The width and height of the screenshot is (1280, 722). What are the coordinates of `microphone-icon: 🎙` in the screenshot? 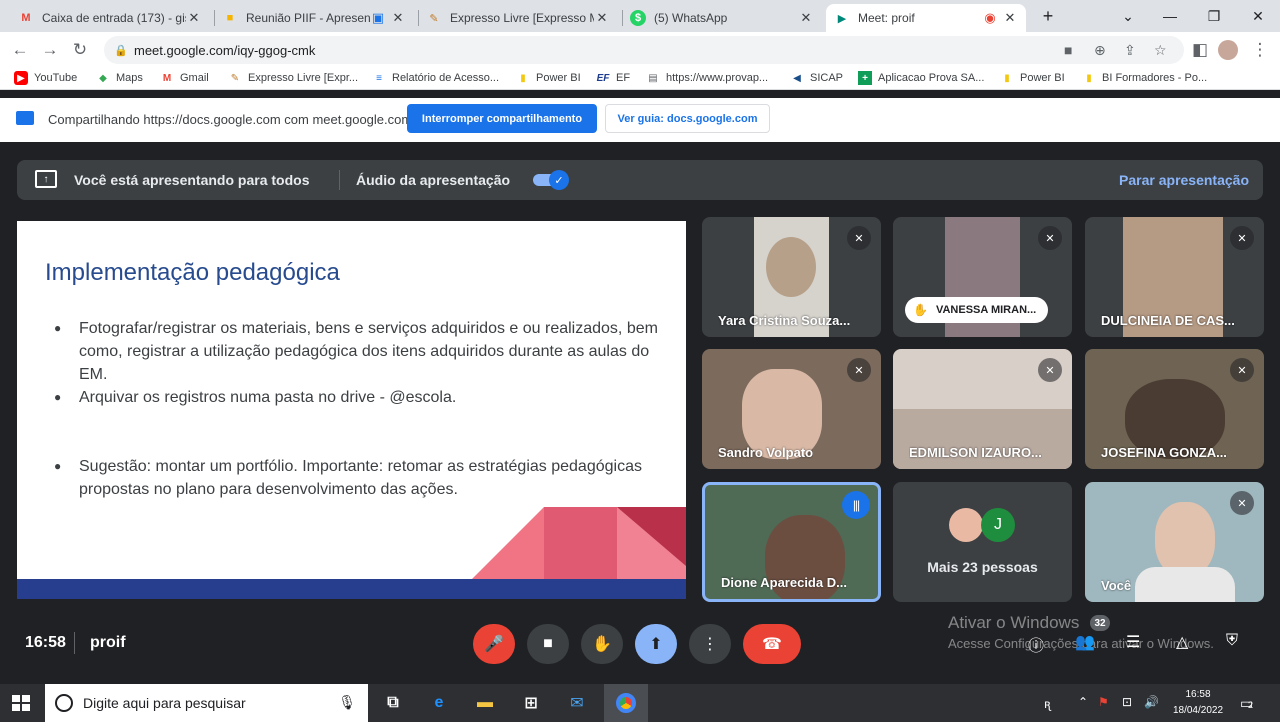 It's located at (347, 702).